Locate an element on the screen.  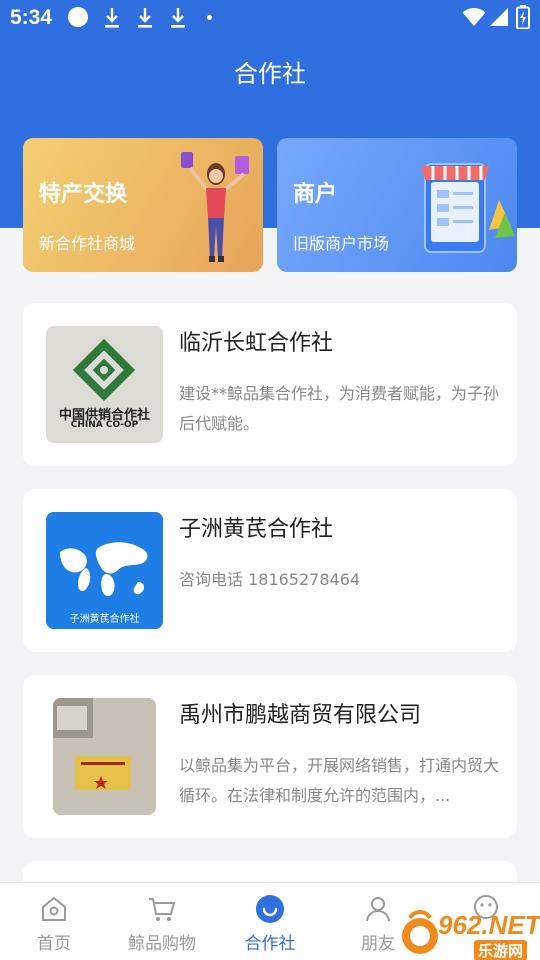
promo-subtitle: 旧版商户市场 is located at coordinates (341, 243).